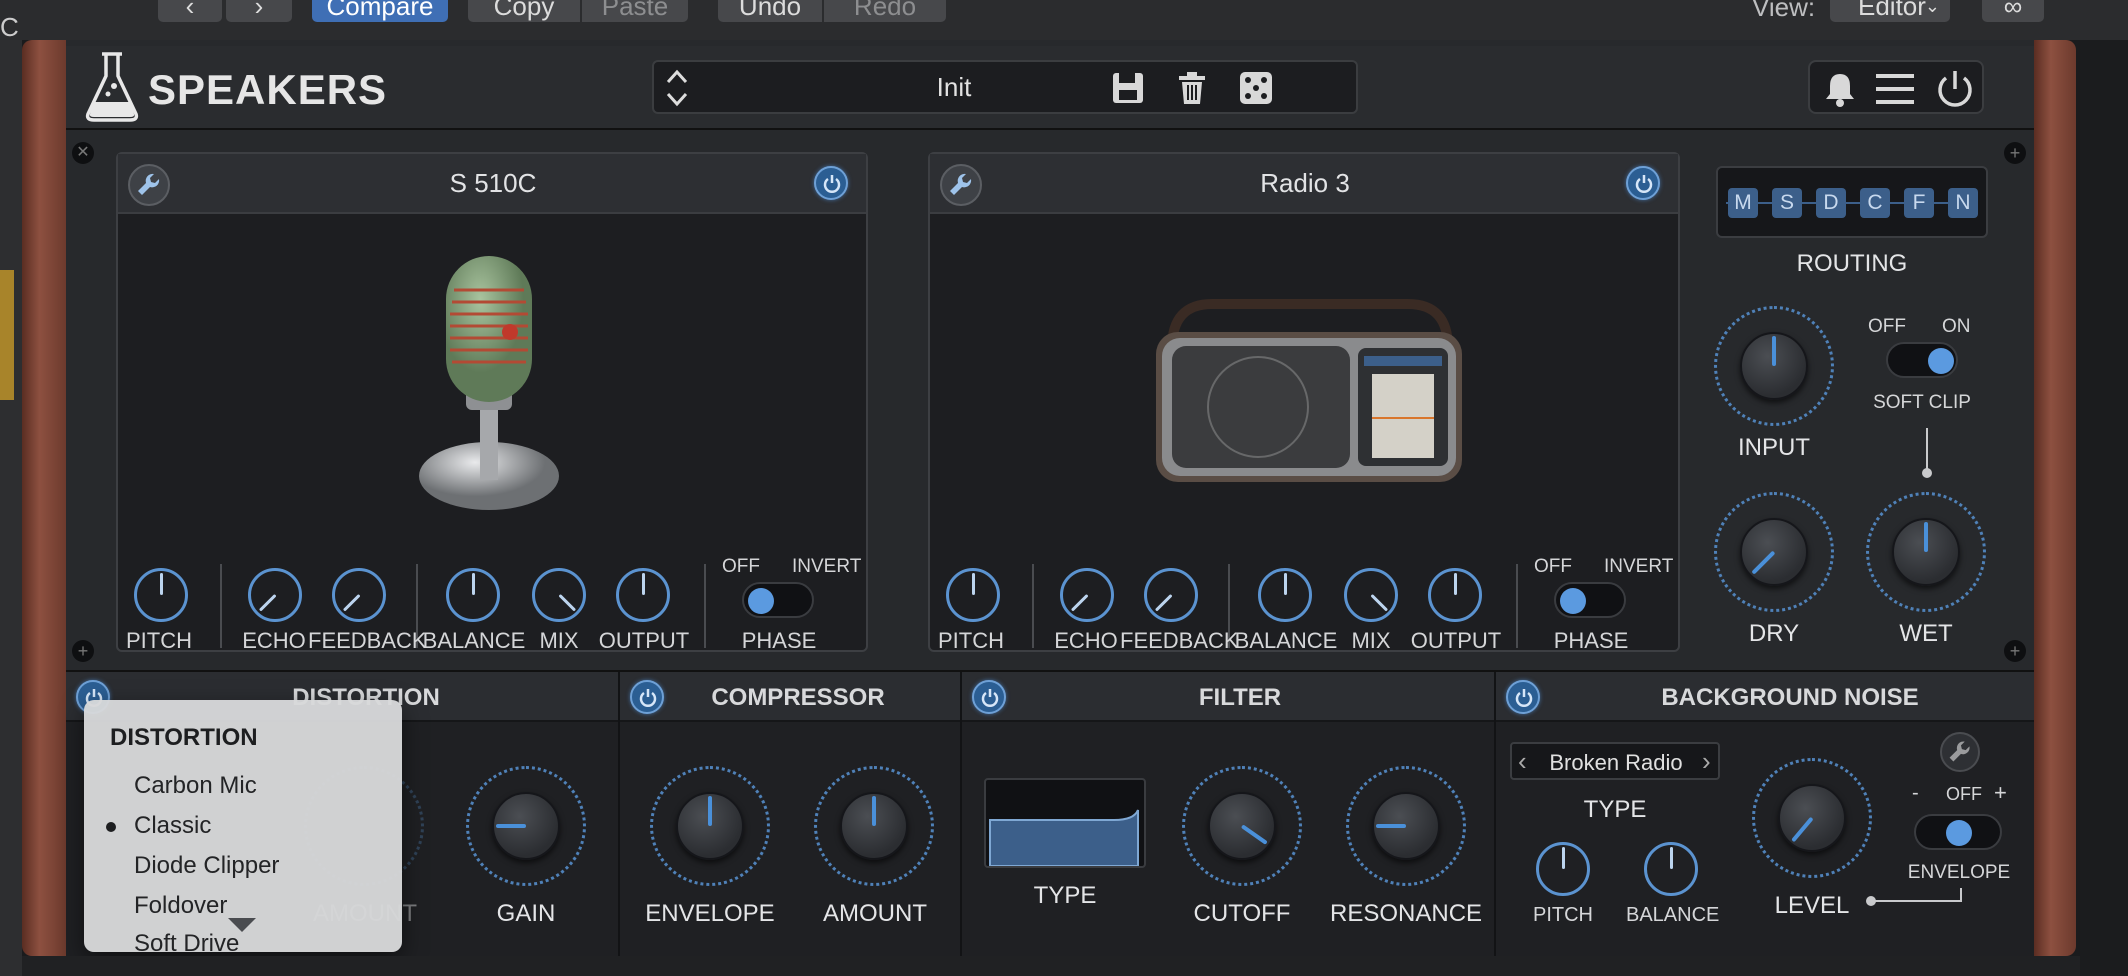 The image size is (2128, 976). Describe the element at coordinates (1285, 595) in the screenshot. I see `speaker-b-balance-knob` at that location.